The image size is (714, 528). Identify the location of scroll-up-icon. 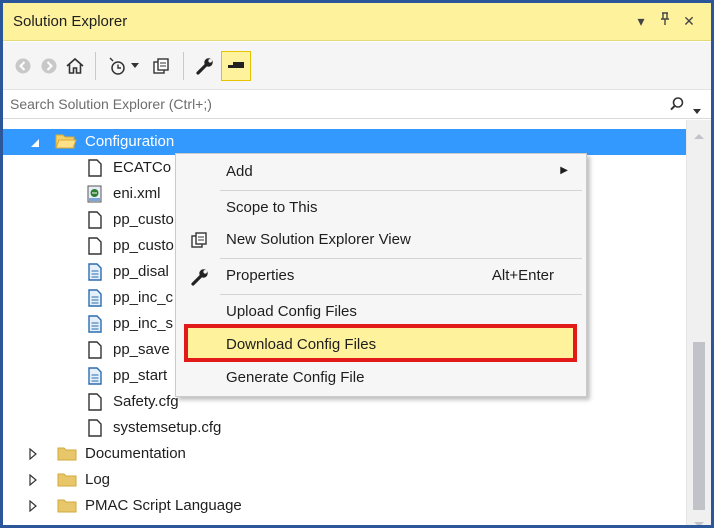
(699, 135).